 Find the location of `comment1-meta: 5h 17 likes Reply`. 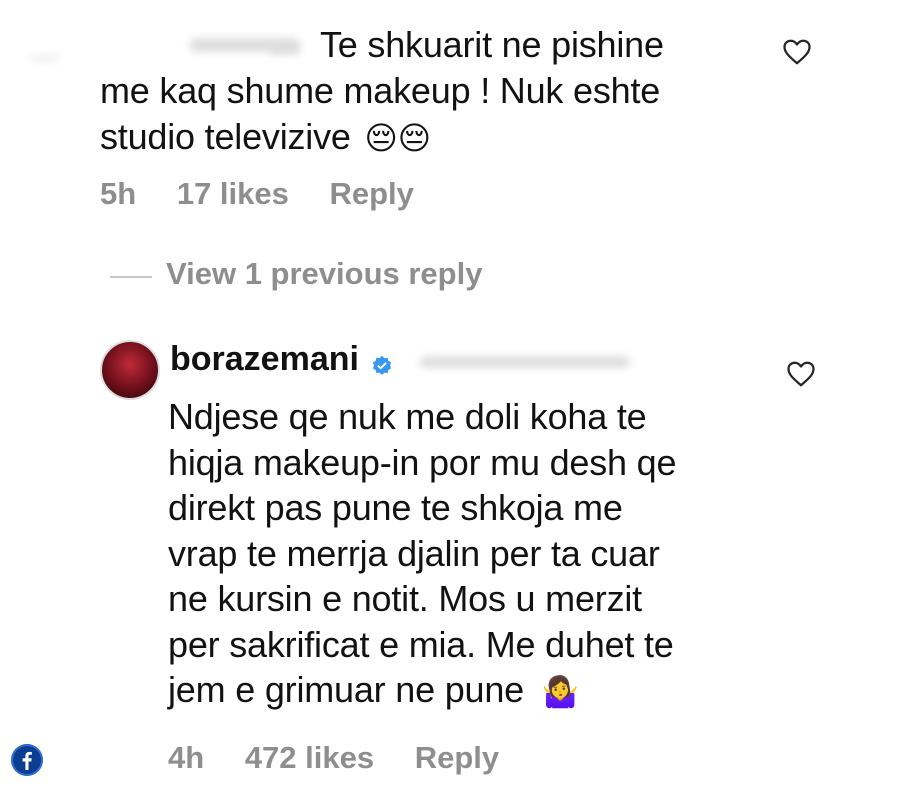

comment1-meta: 5h 17 likes Reply is located at coordinates (273, 194).